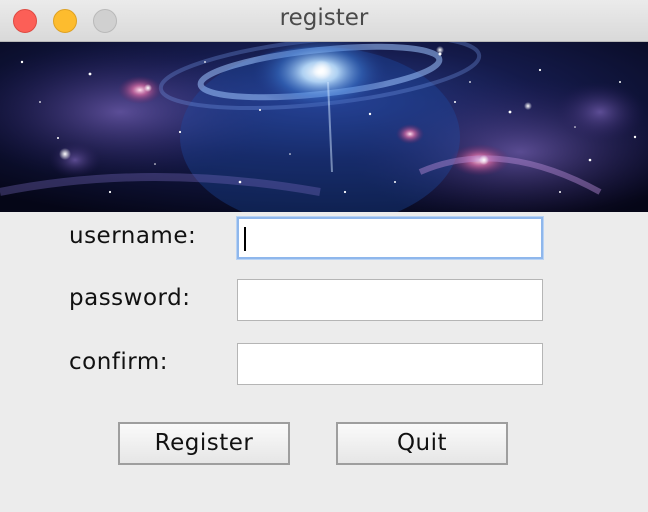  Describe the element at coordinates (390, 238) in the screenshot. I see `username-field` at that location.